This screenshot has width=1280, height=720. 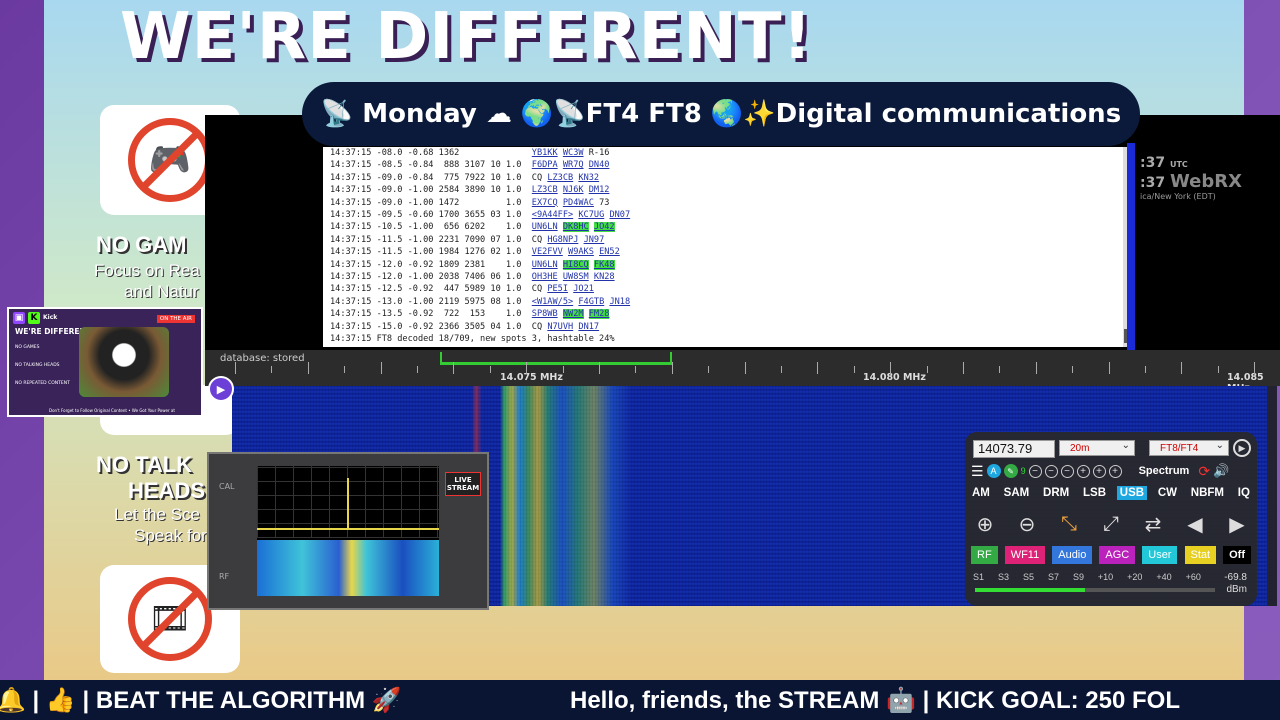 What do you see at coordinates (1111, 524) in the screenshot?
I see `expand-icon: ⤢` at bounding box center [1111, 524].